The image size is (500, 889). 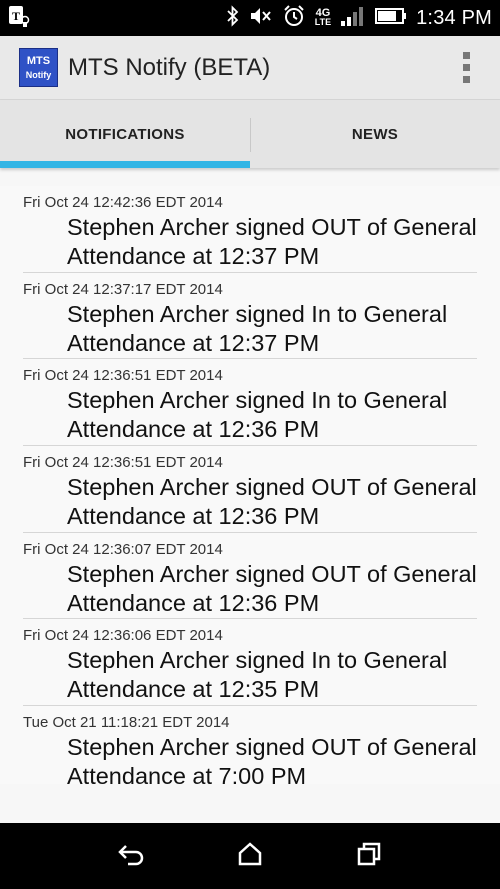 I want to click on status-bar-notifications: T, so click(x=15, y=18).